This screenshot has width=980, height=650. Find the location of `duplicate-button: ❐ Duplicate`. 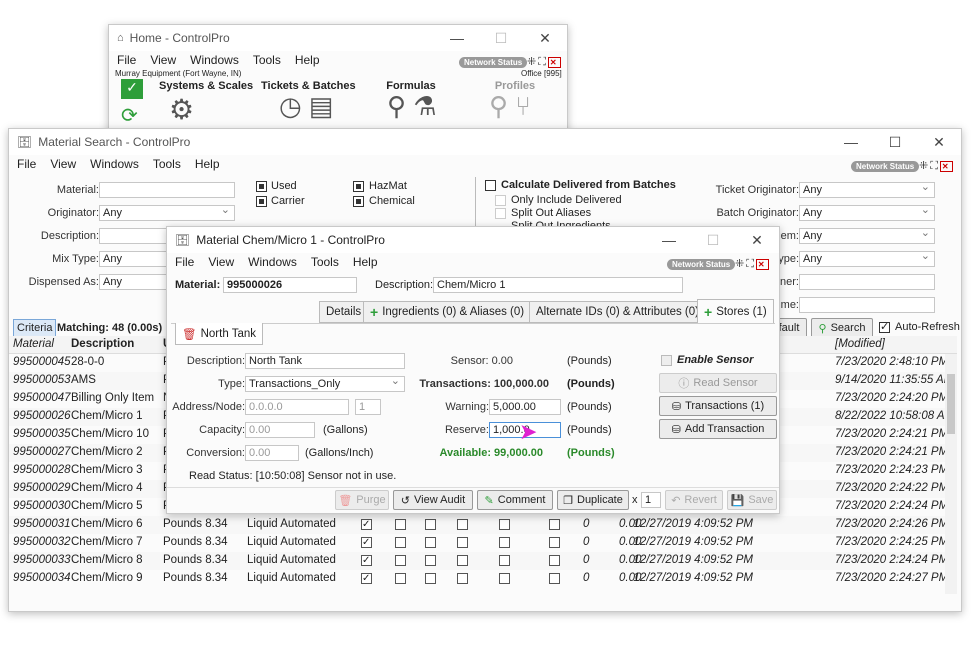

duplicate-button: ❐ Duplicate is located at coordinates (593, 500).